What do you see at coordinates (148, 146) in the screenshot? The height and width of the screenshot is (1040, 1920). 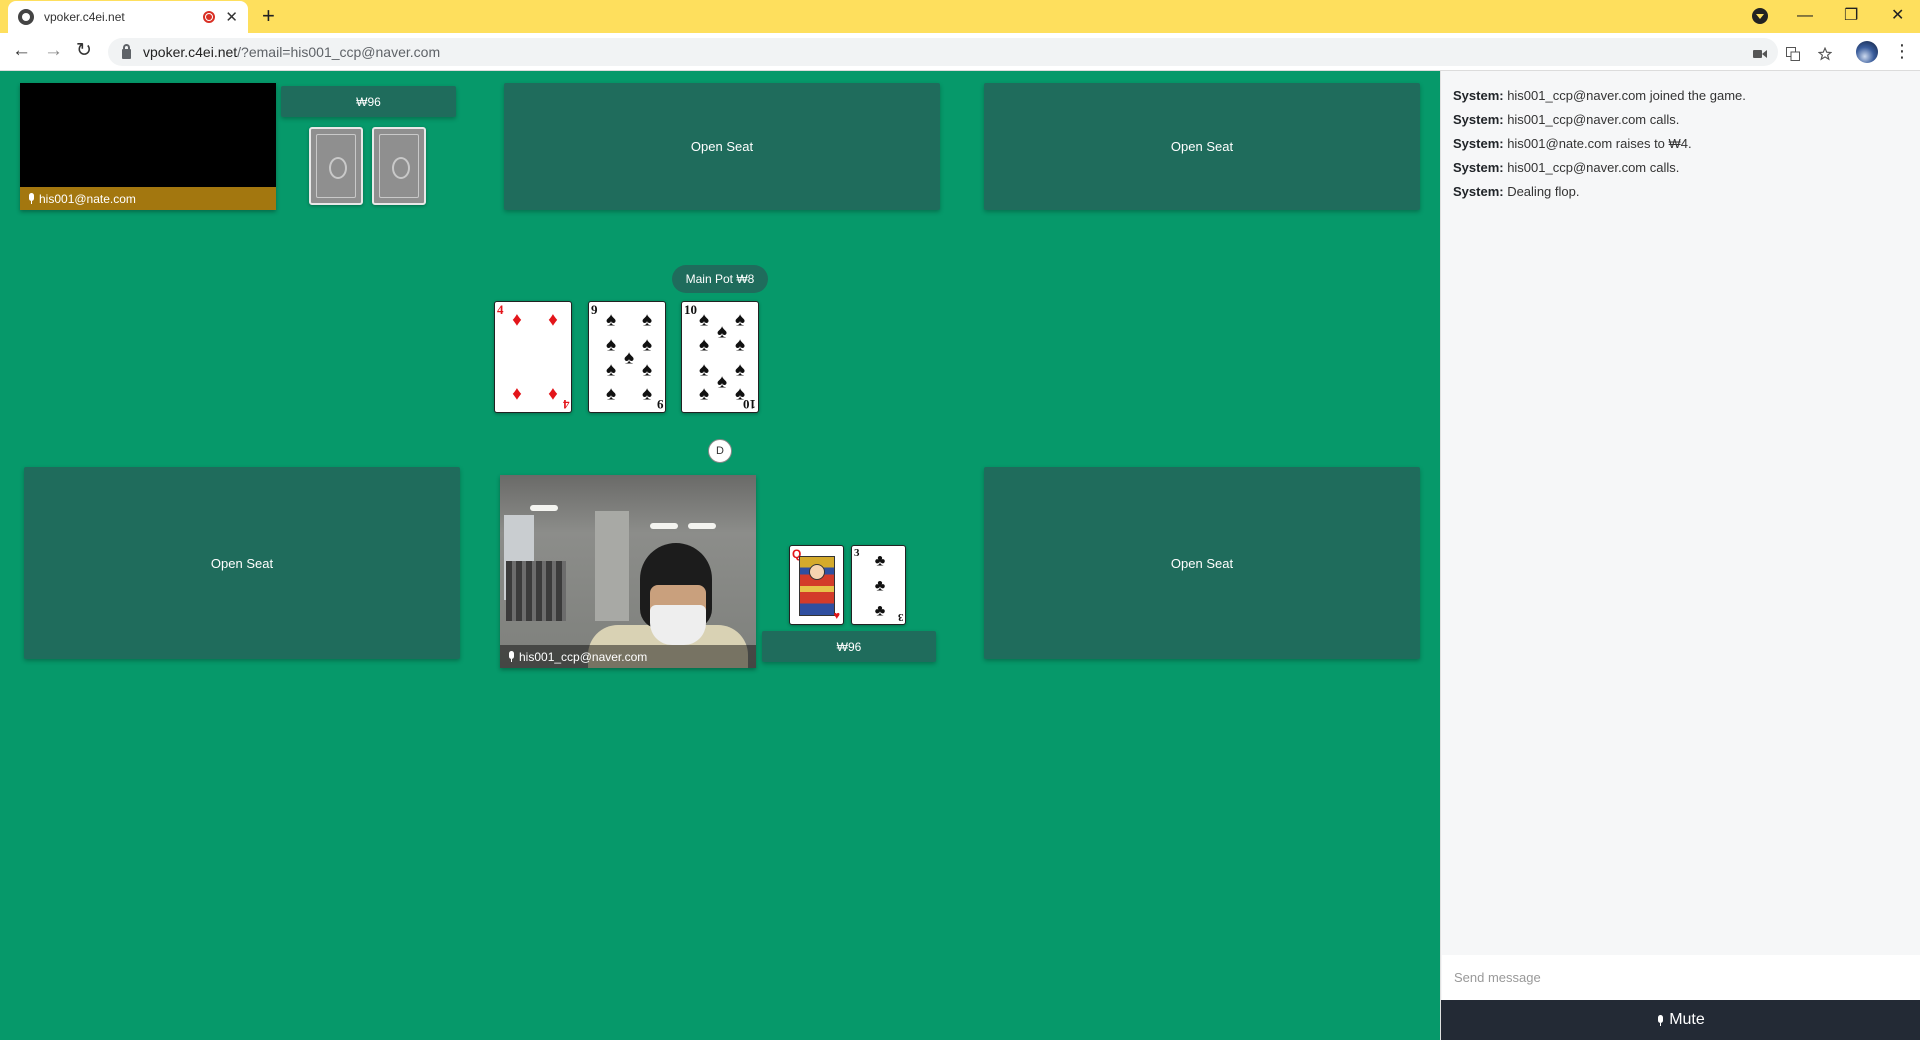 I see `player-video-his001-nate: his001@nate.com` at bounding box center [148, 146].